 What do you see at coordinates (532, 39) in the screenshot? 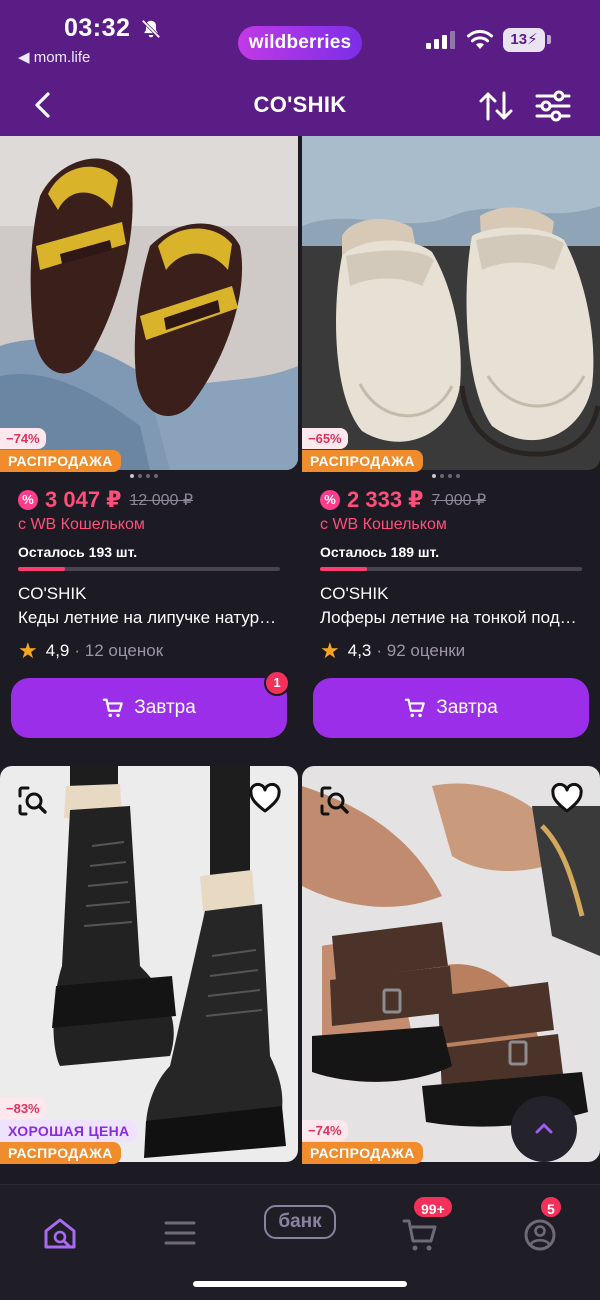
I see `charging-icon: ⚡` at bounding box center [532, 39].